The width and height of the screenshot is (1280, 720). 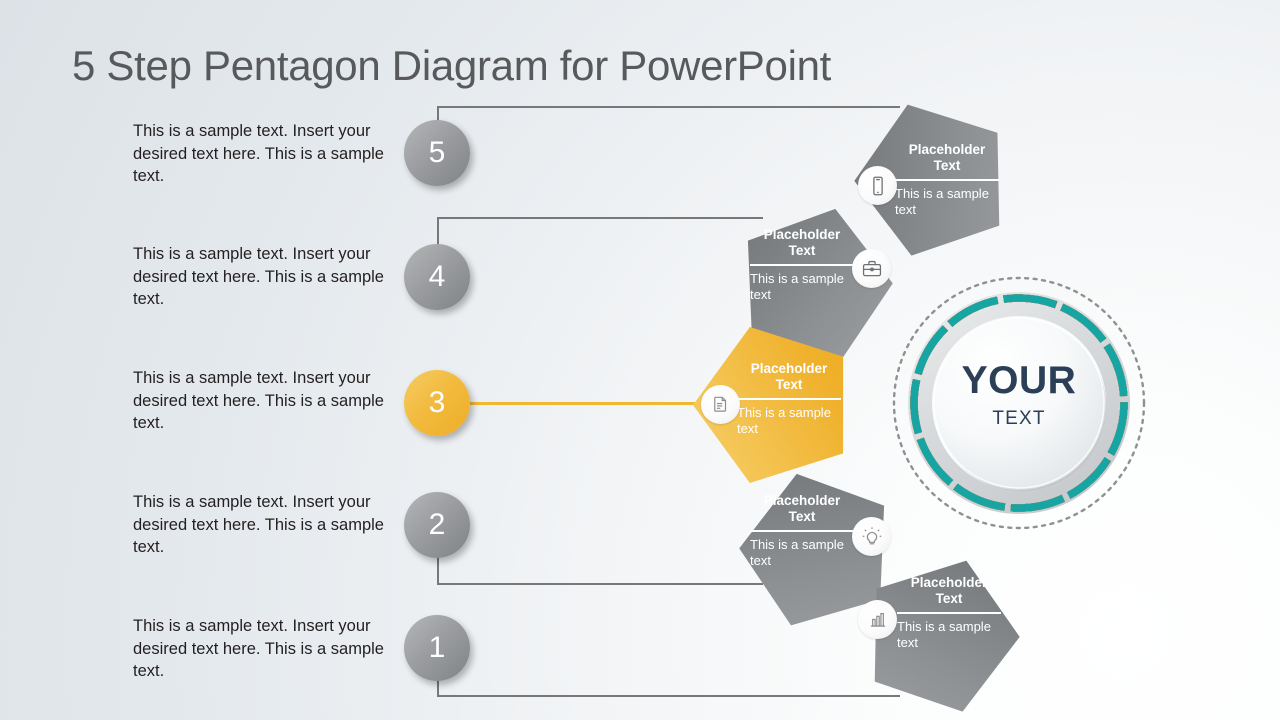 I want to click on pentagon-title-1: Placeholder Text, so click(x=949, y=590).